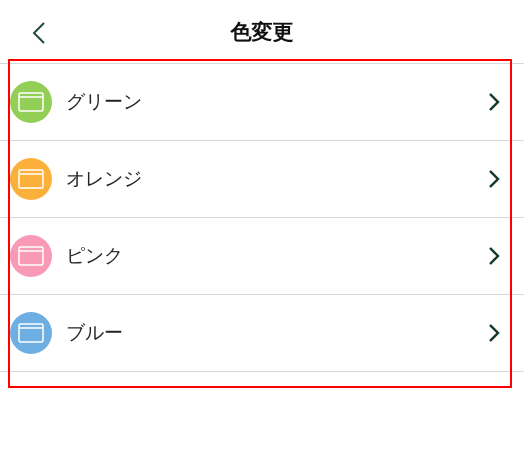 The height and width of the screenshot is (455, 524). I want to click on page-title: 色変更, so click(262, 32).